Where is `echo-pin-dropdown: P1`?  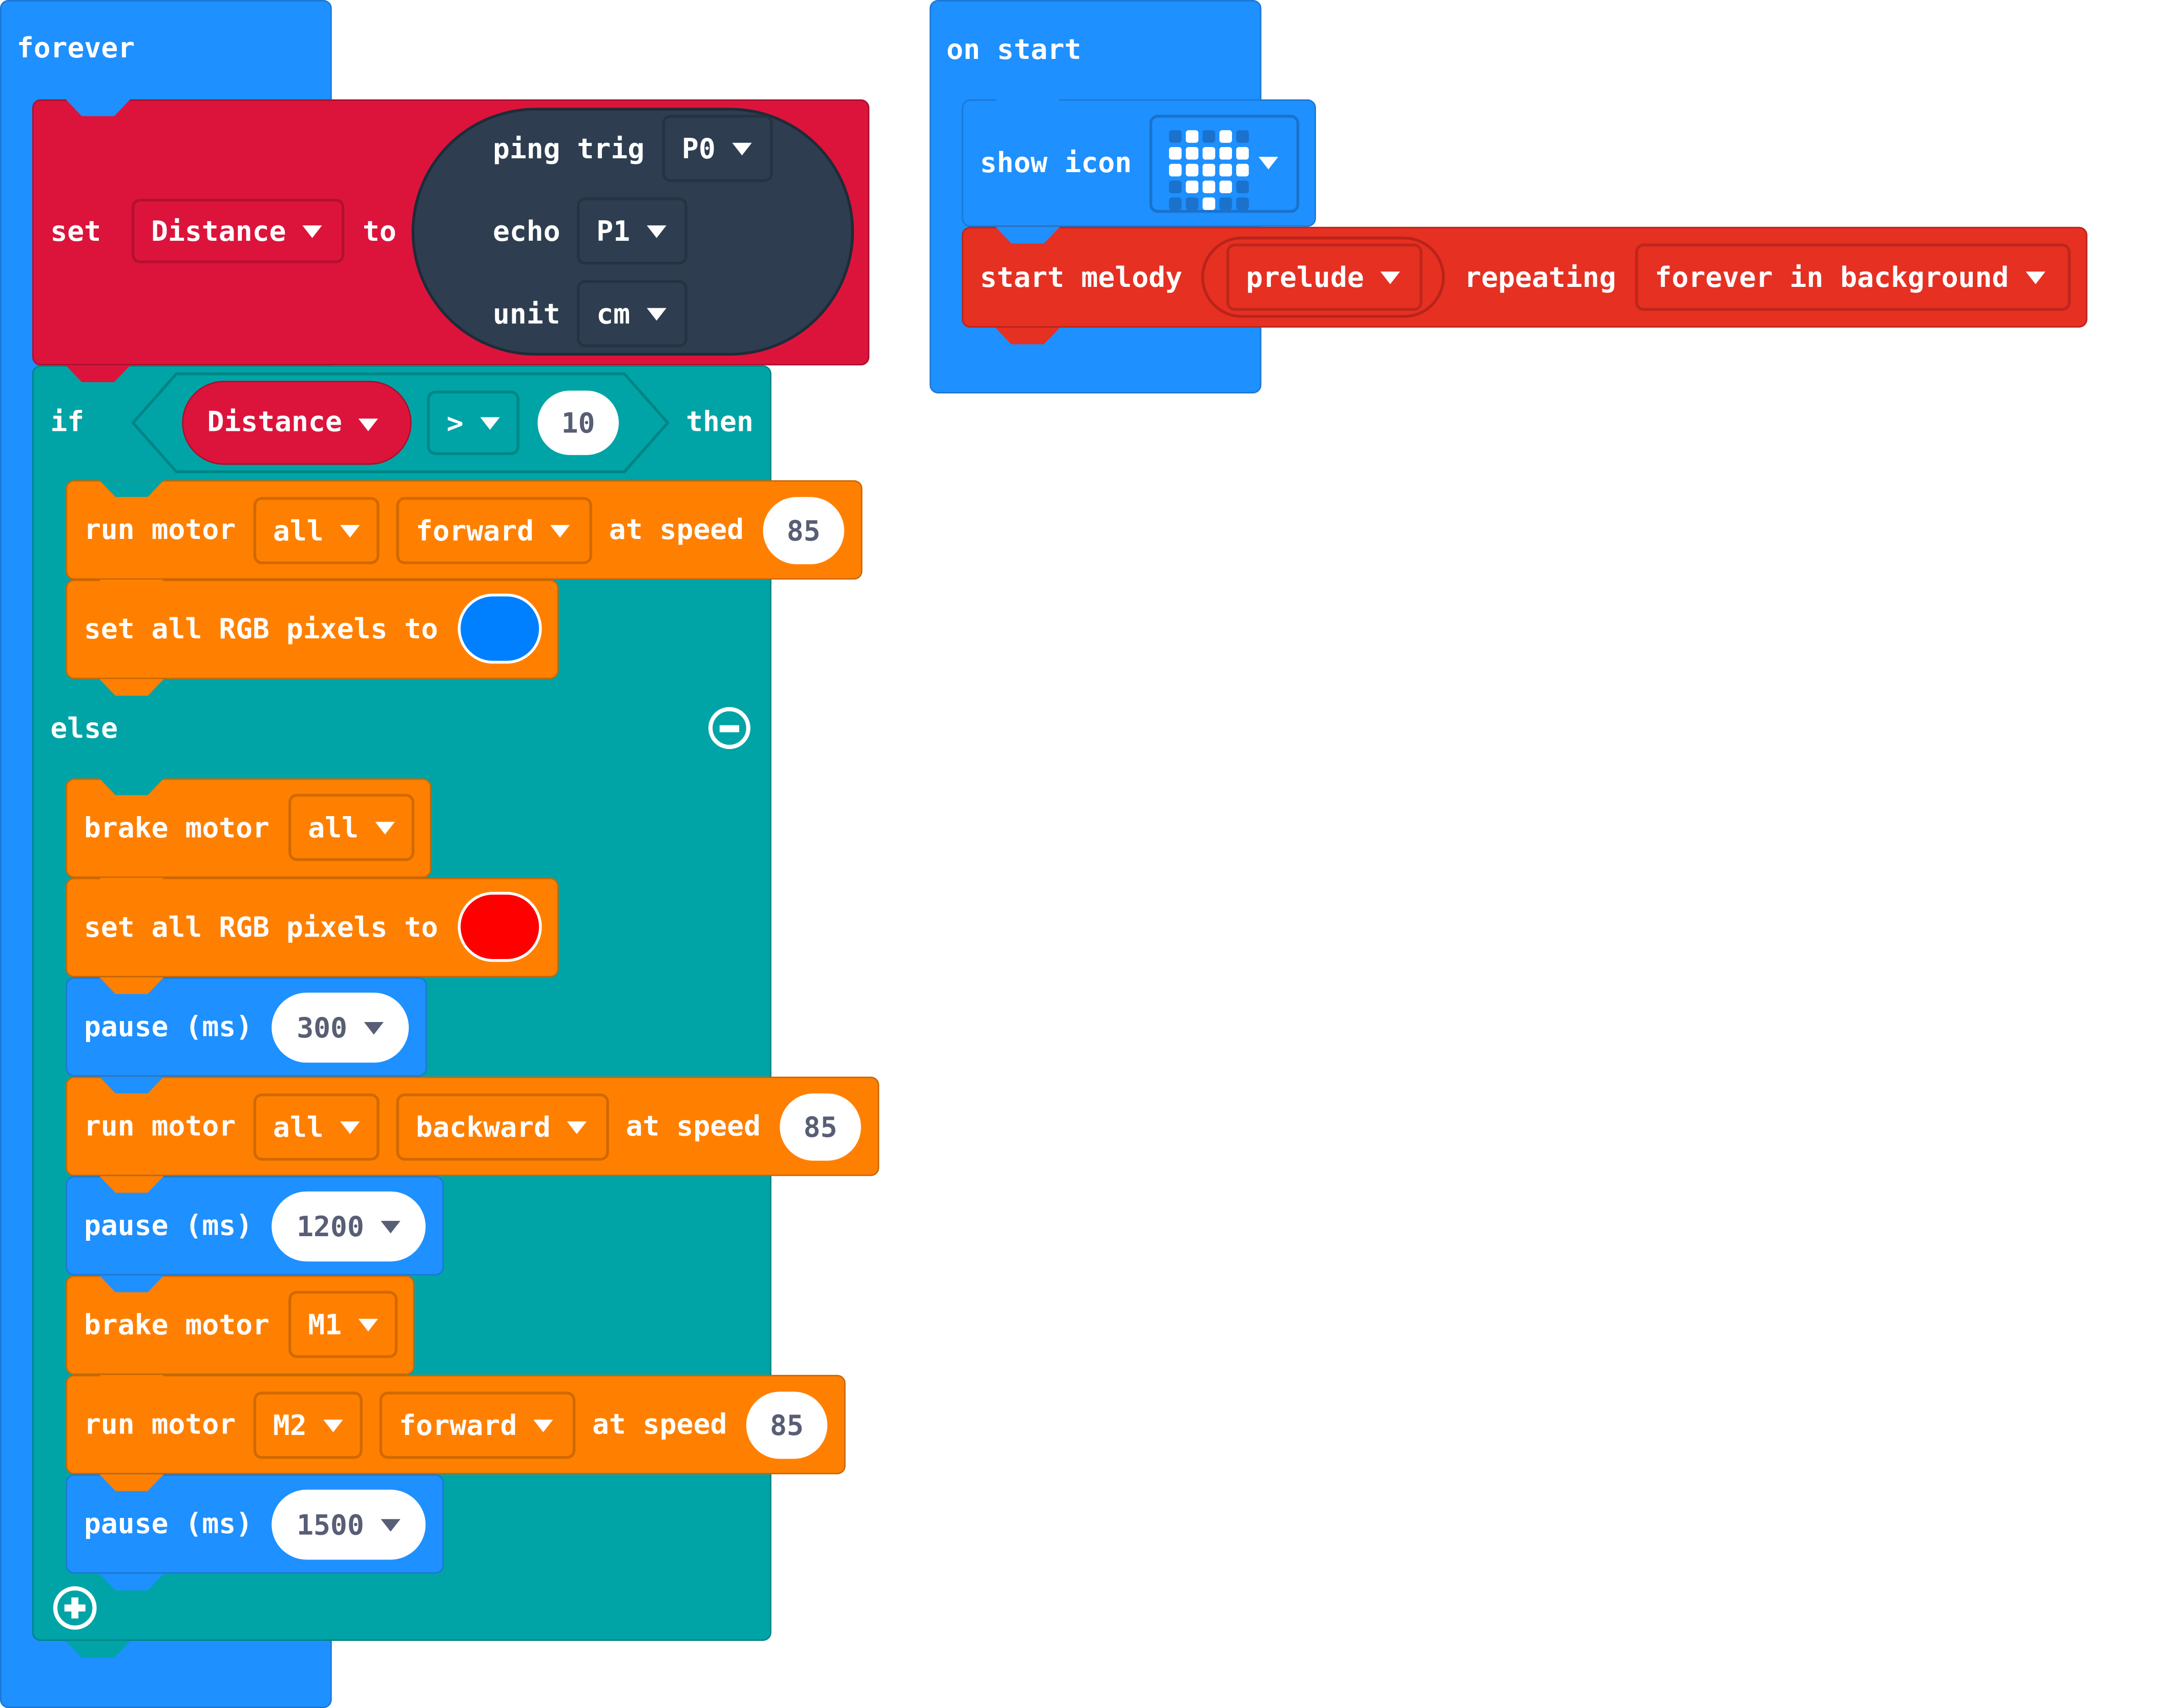
echo-pin-dropdown: P1 is located at coordinates (631, 231).